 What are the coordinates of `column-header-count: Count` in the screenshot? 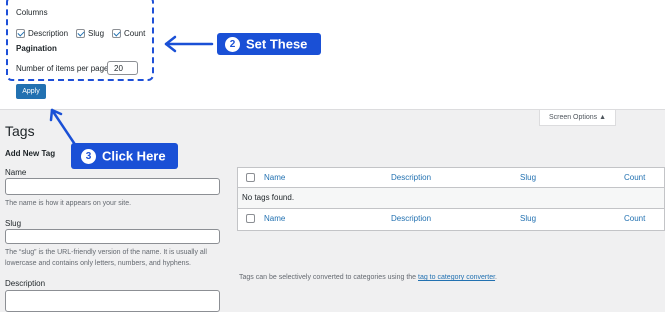 It's located at (634, 178).